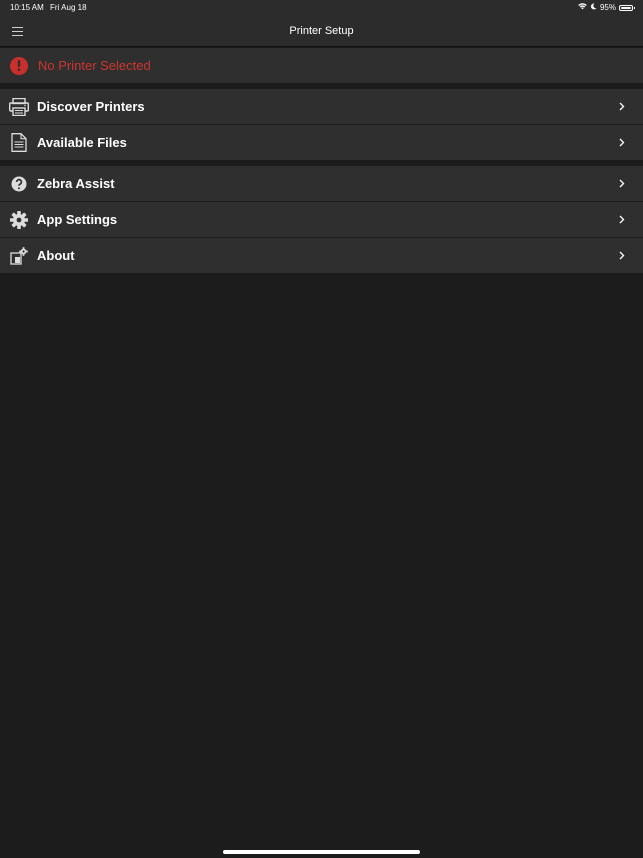 The width and height of the screenshot is (643, 858). What do you see at coordinates (321, 107) in the screenshot?
I see `menu-item-discover-printers: Discover Printers` at bounding box center [321, 107].